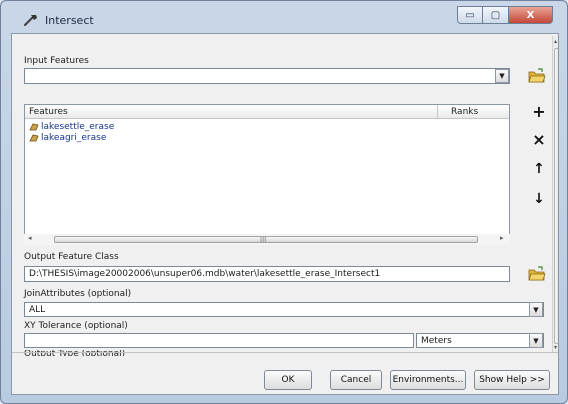 This screenshot has height=404, width=568. What do you see at coordinates (30, 238) in the screenshot?
I see `scroll-left-arrow-icon: ◂` at bounding box center [30, 238].